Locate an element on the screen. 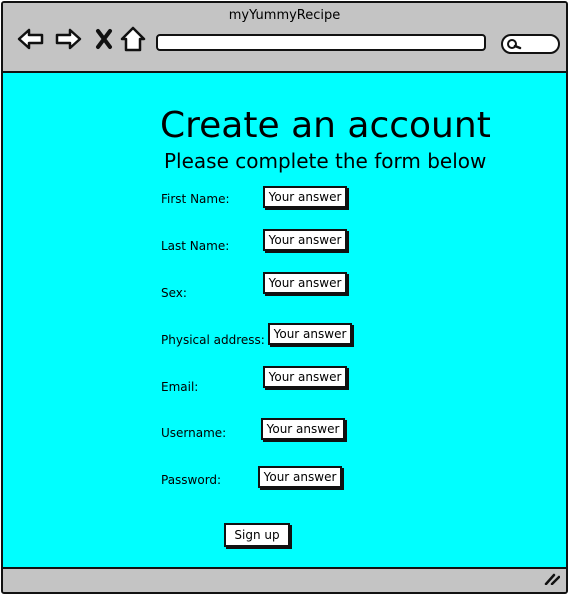 The width and height of the screenshot is (571, 597). last-name-label: Last Name: is located at coordinates (195, 246).